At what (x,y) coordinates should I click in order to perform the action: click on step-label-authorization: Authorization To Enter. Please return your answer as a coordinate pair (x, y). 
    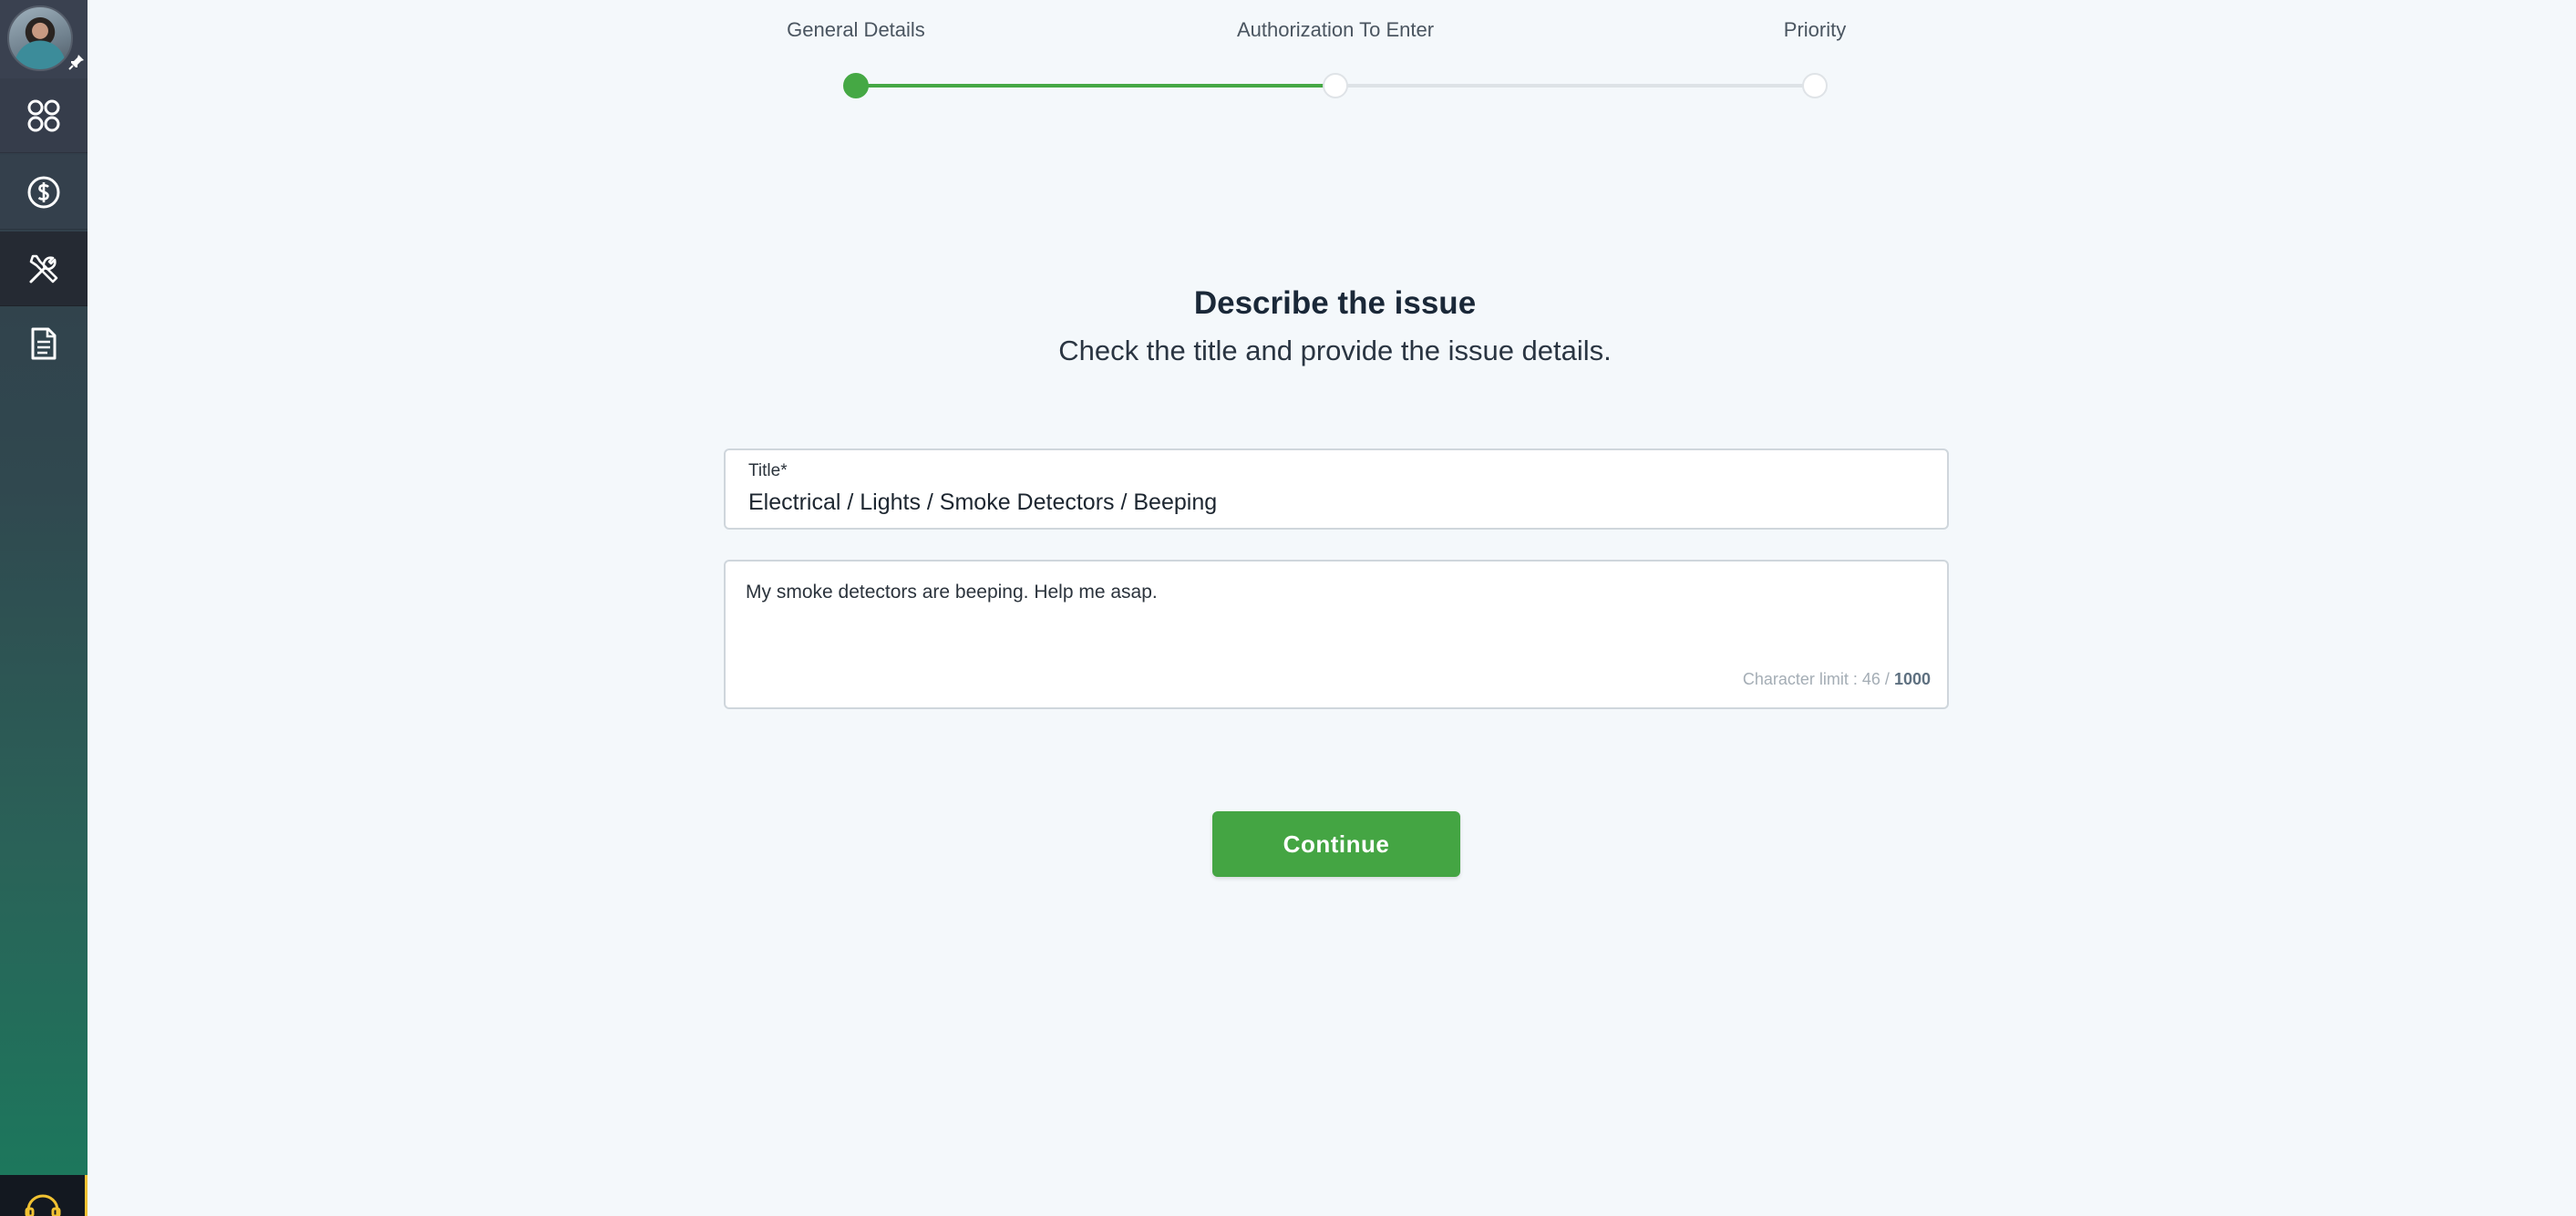
    Looking at the image, I should click on (1335, 29).